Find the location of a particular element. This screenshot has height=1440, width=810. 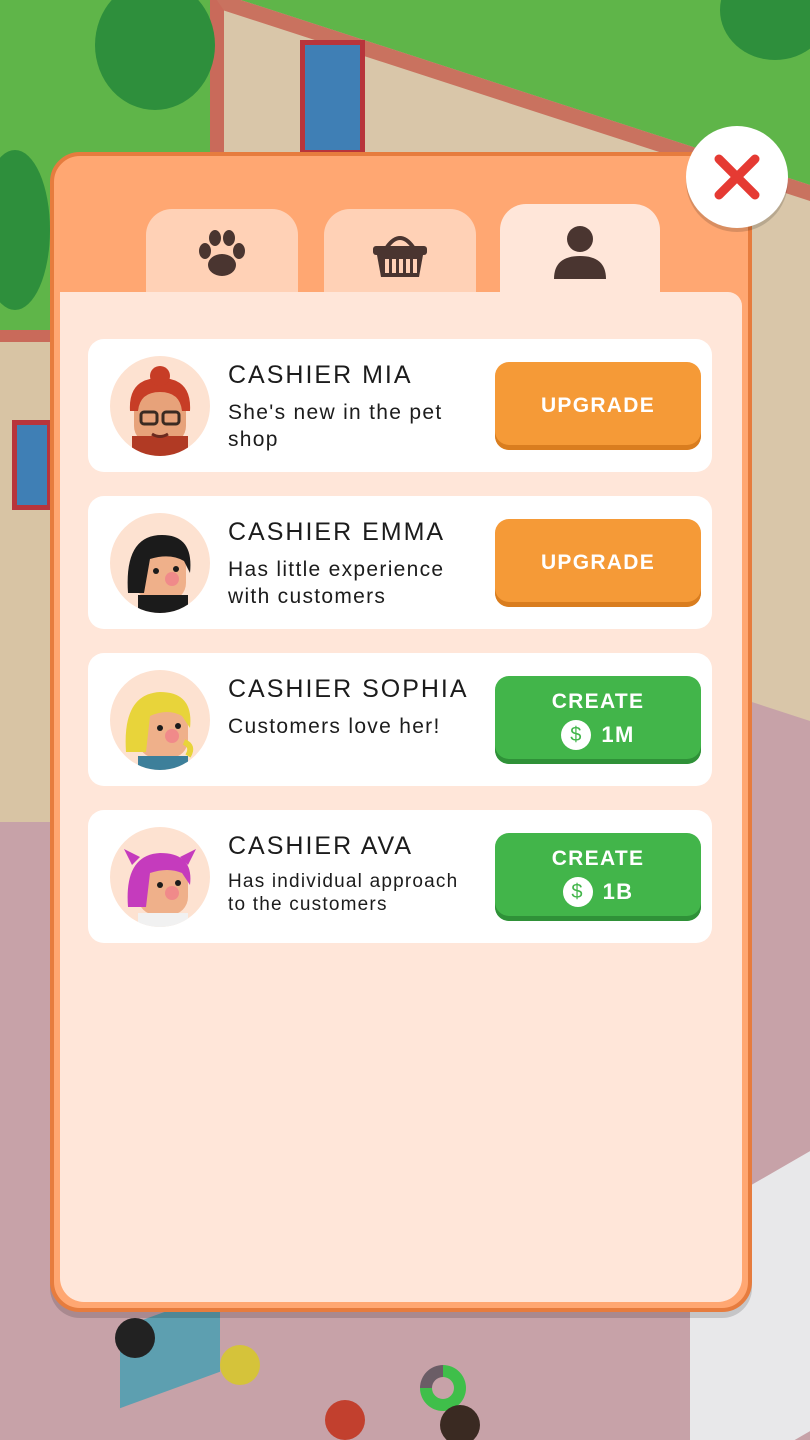

cashier-name: CASHIER EMMA is located at coordinates (337, 532).